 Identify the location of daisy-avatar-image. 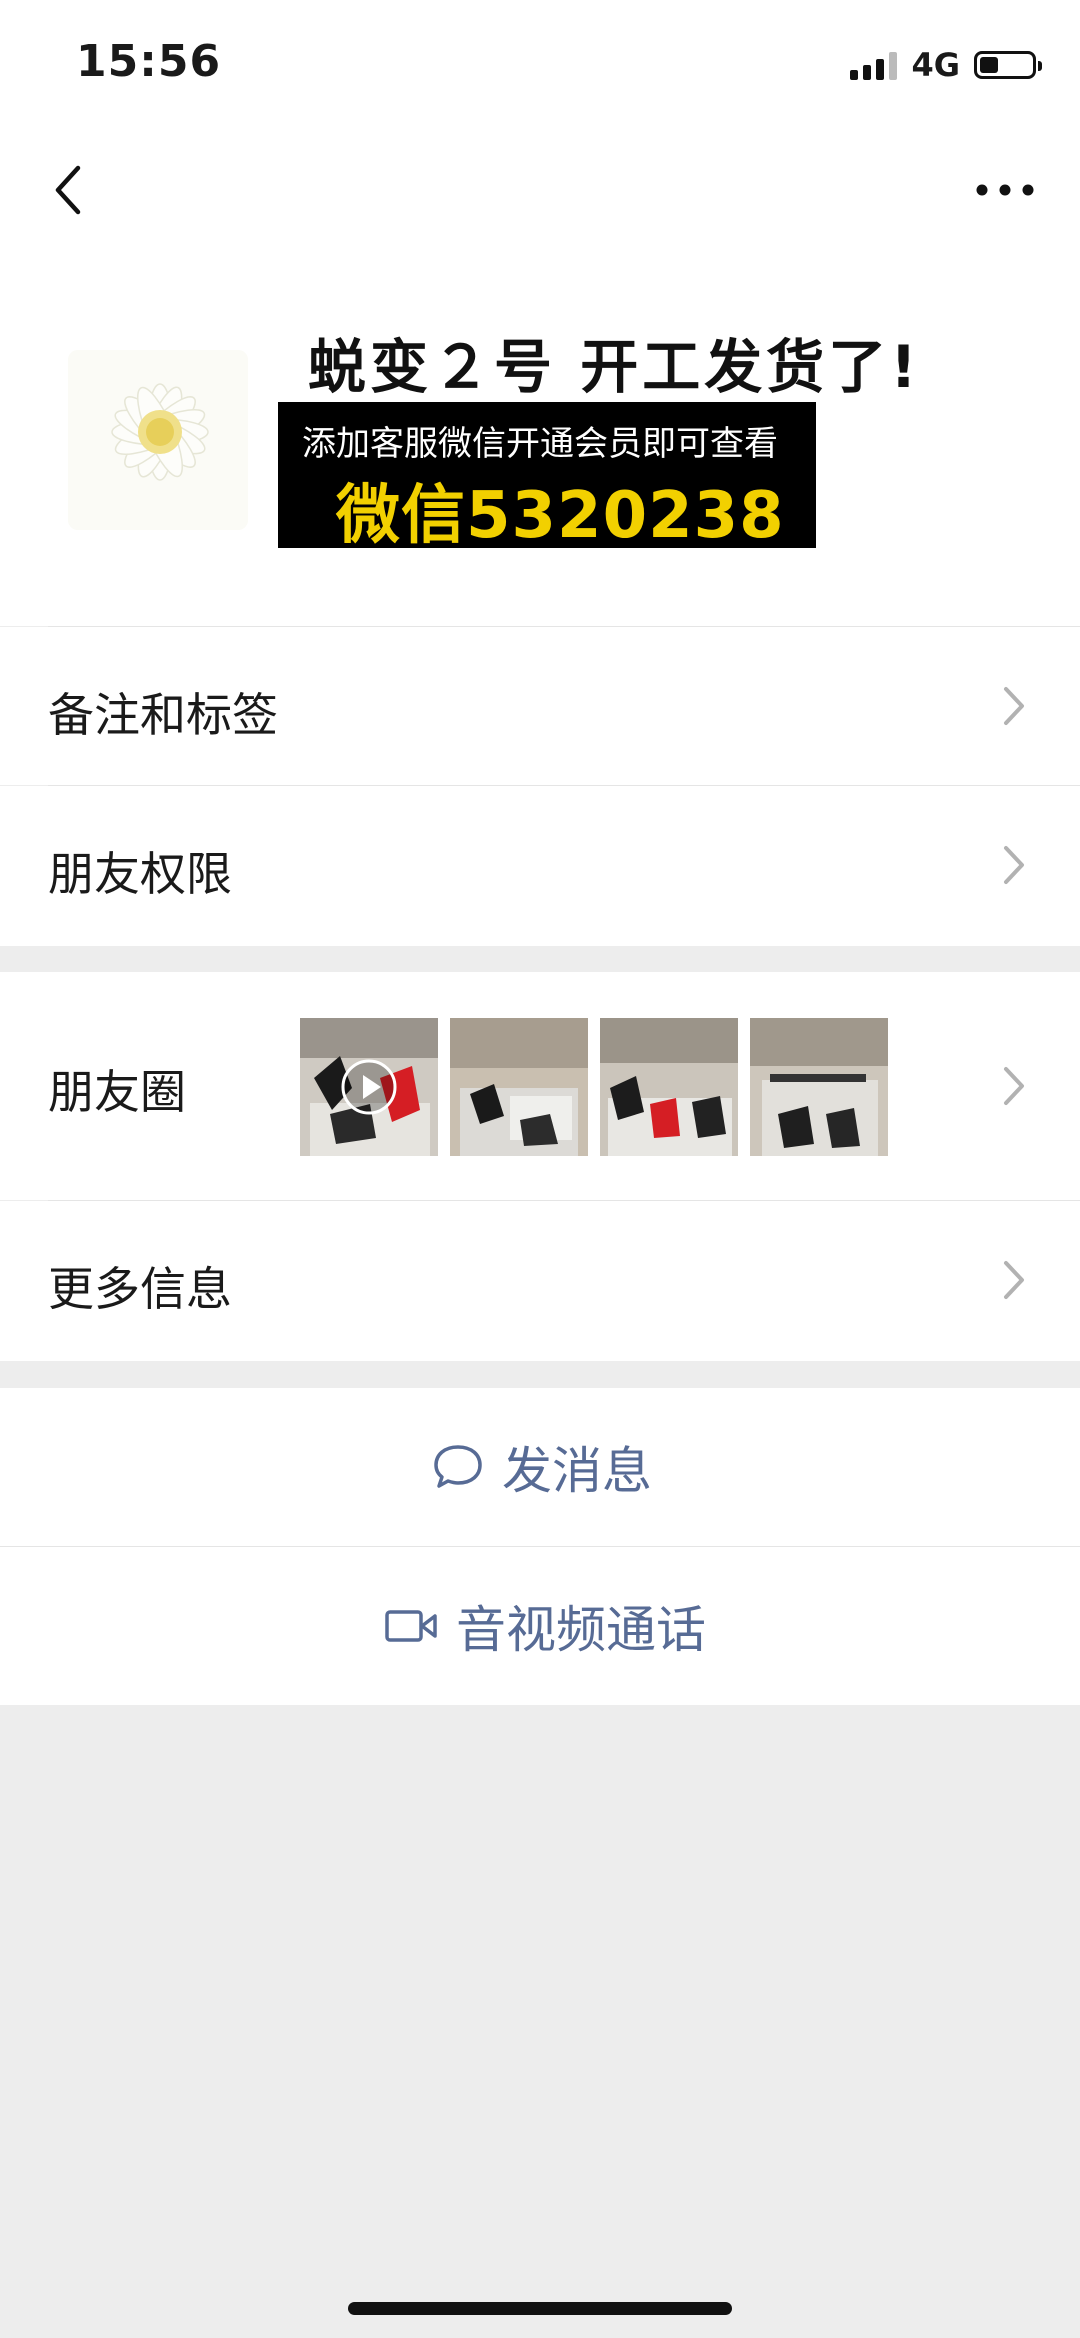
(158, 440).